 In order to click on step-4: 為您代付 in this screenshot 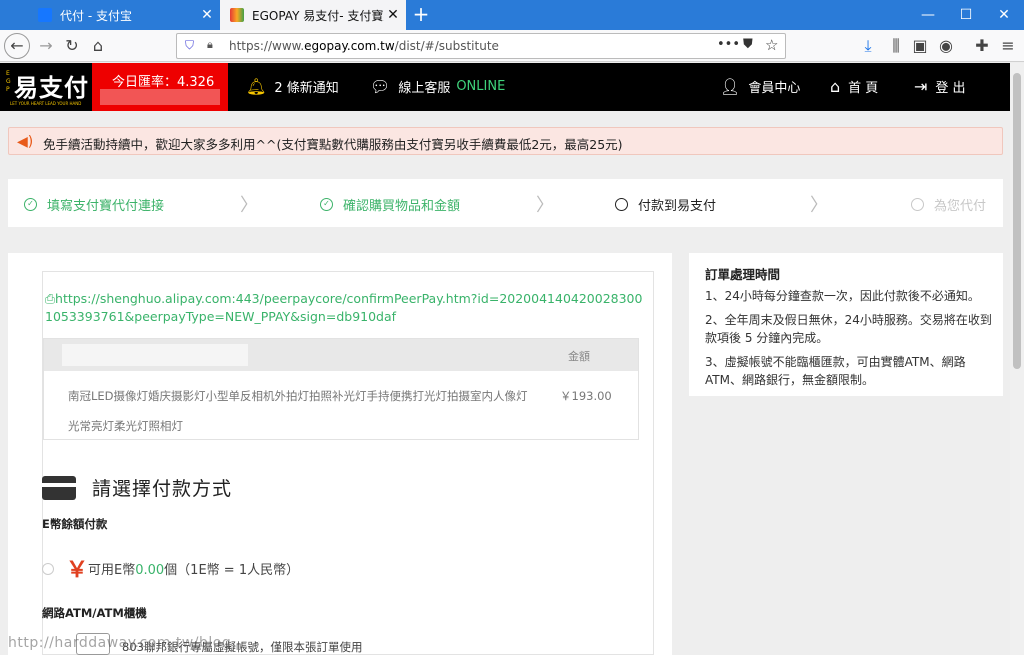, I will do `click(948, 204)`.